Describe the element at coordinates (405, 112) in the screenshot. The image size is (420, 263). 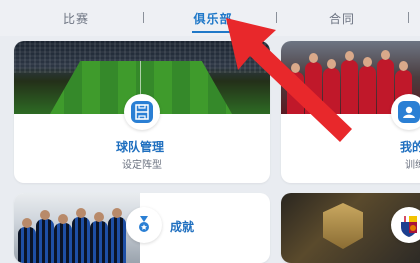
I see `id-card-icon` at that location.